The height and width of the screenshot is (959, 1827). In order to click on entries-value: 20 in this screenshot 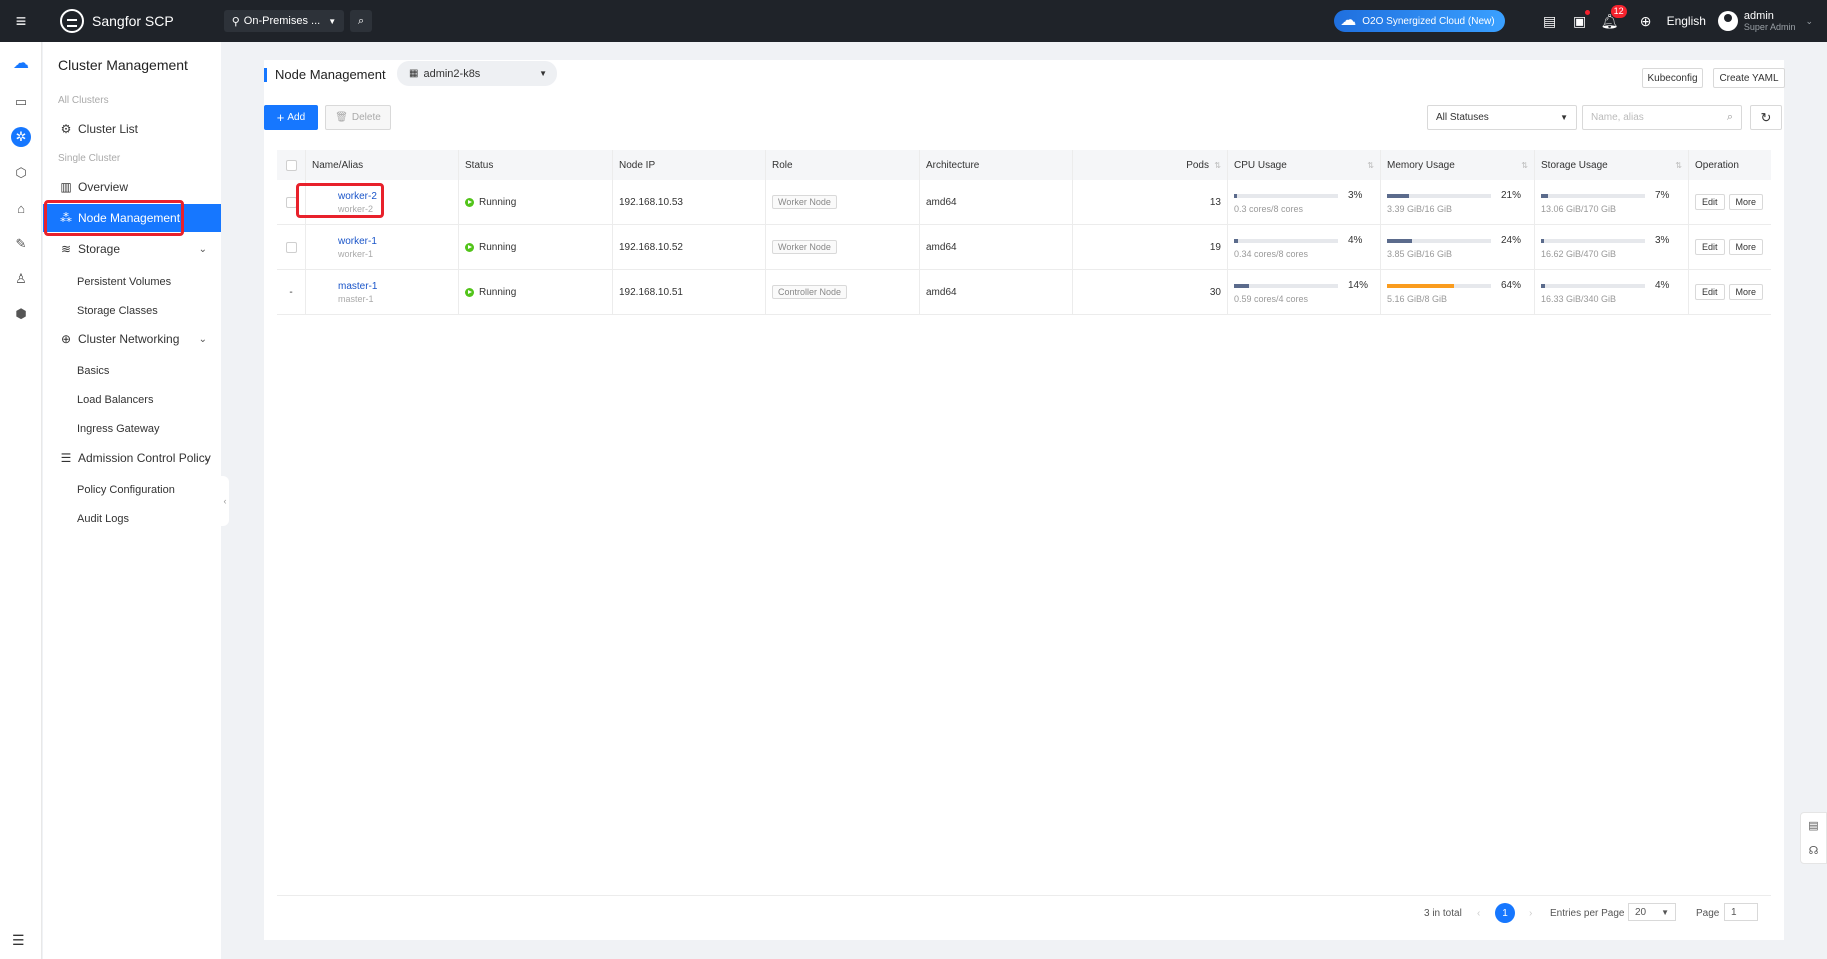, I will do `click(1641, 912)`.